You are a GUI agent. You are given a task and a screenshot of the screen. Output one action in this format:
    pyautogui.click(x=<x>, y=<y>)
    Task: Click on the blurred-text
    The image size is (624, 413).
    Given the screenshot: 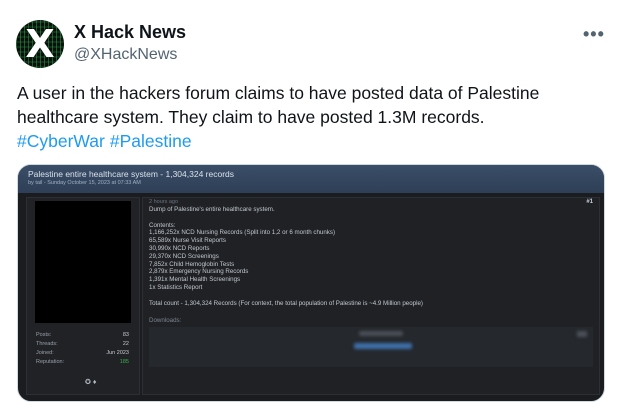 What is the action you would take?
    pyautogui.click(x=381, y=333)
    